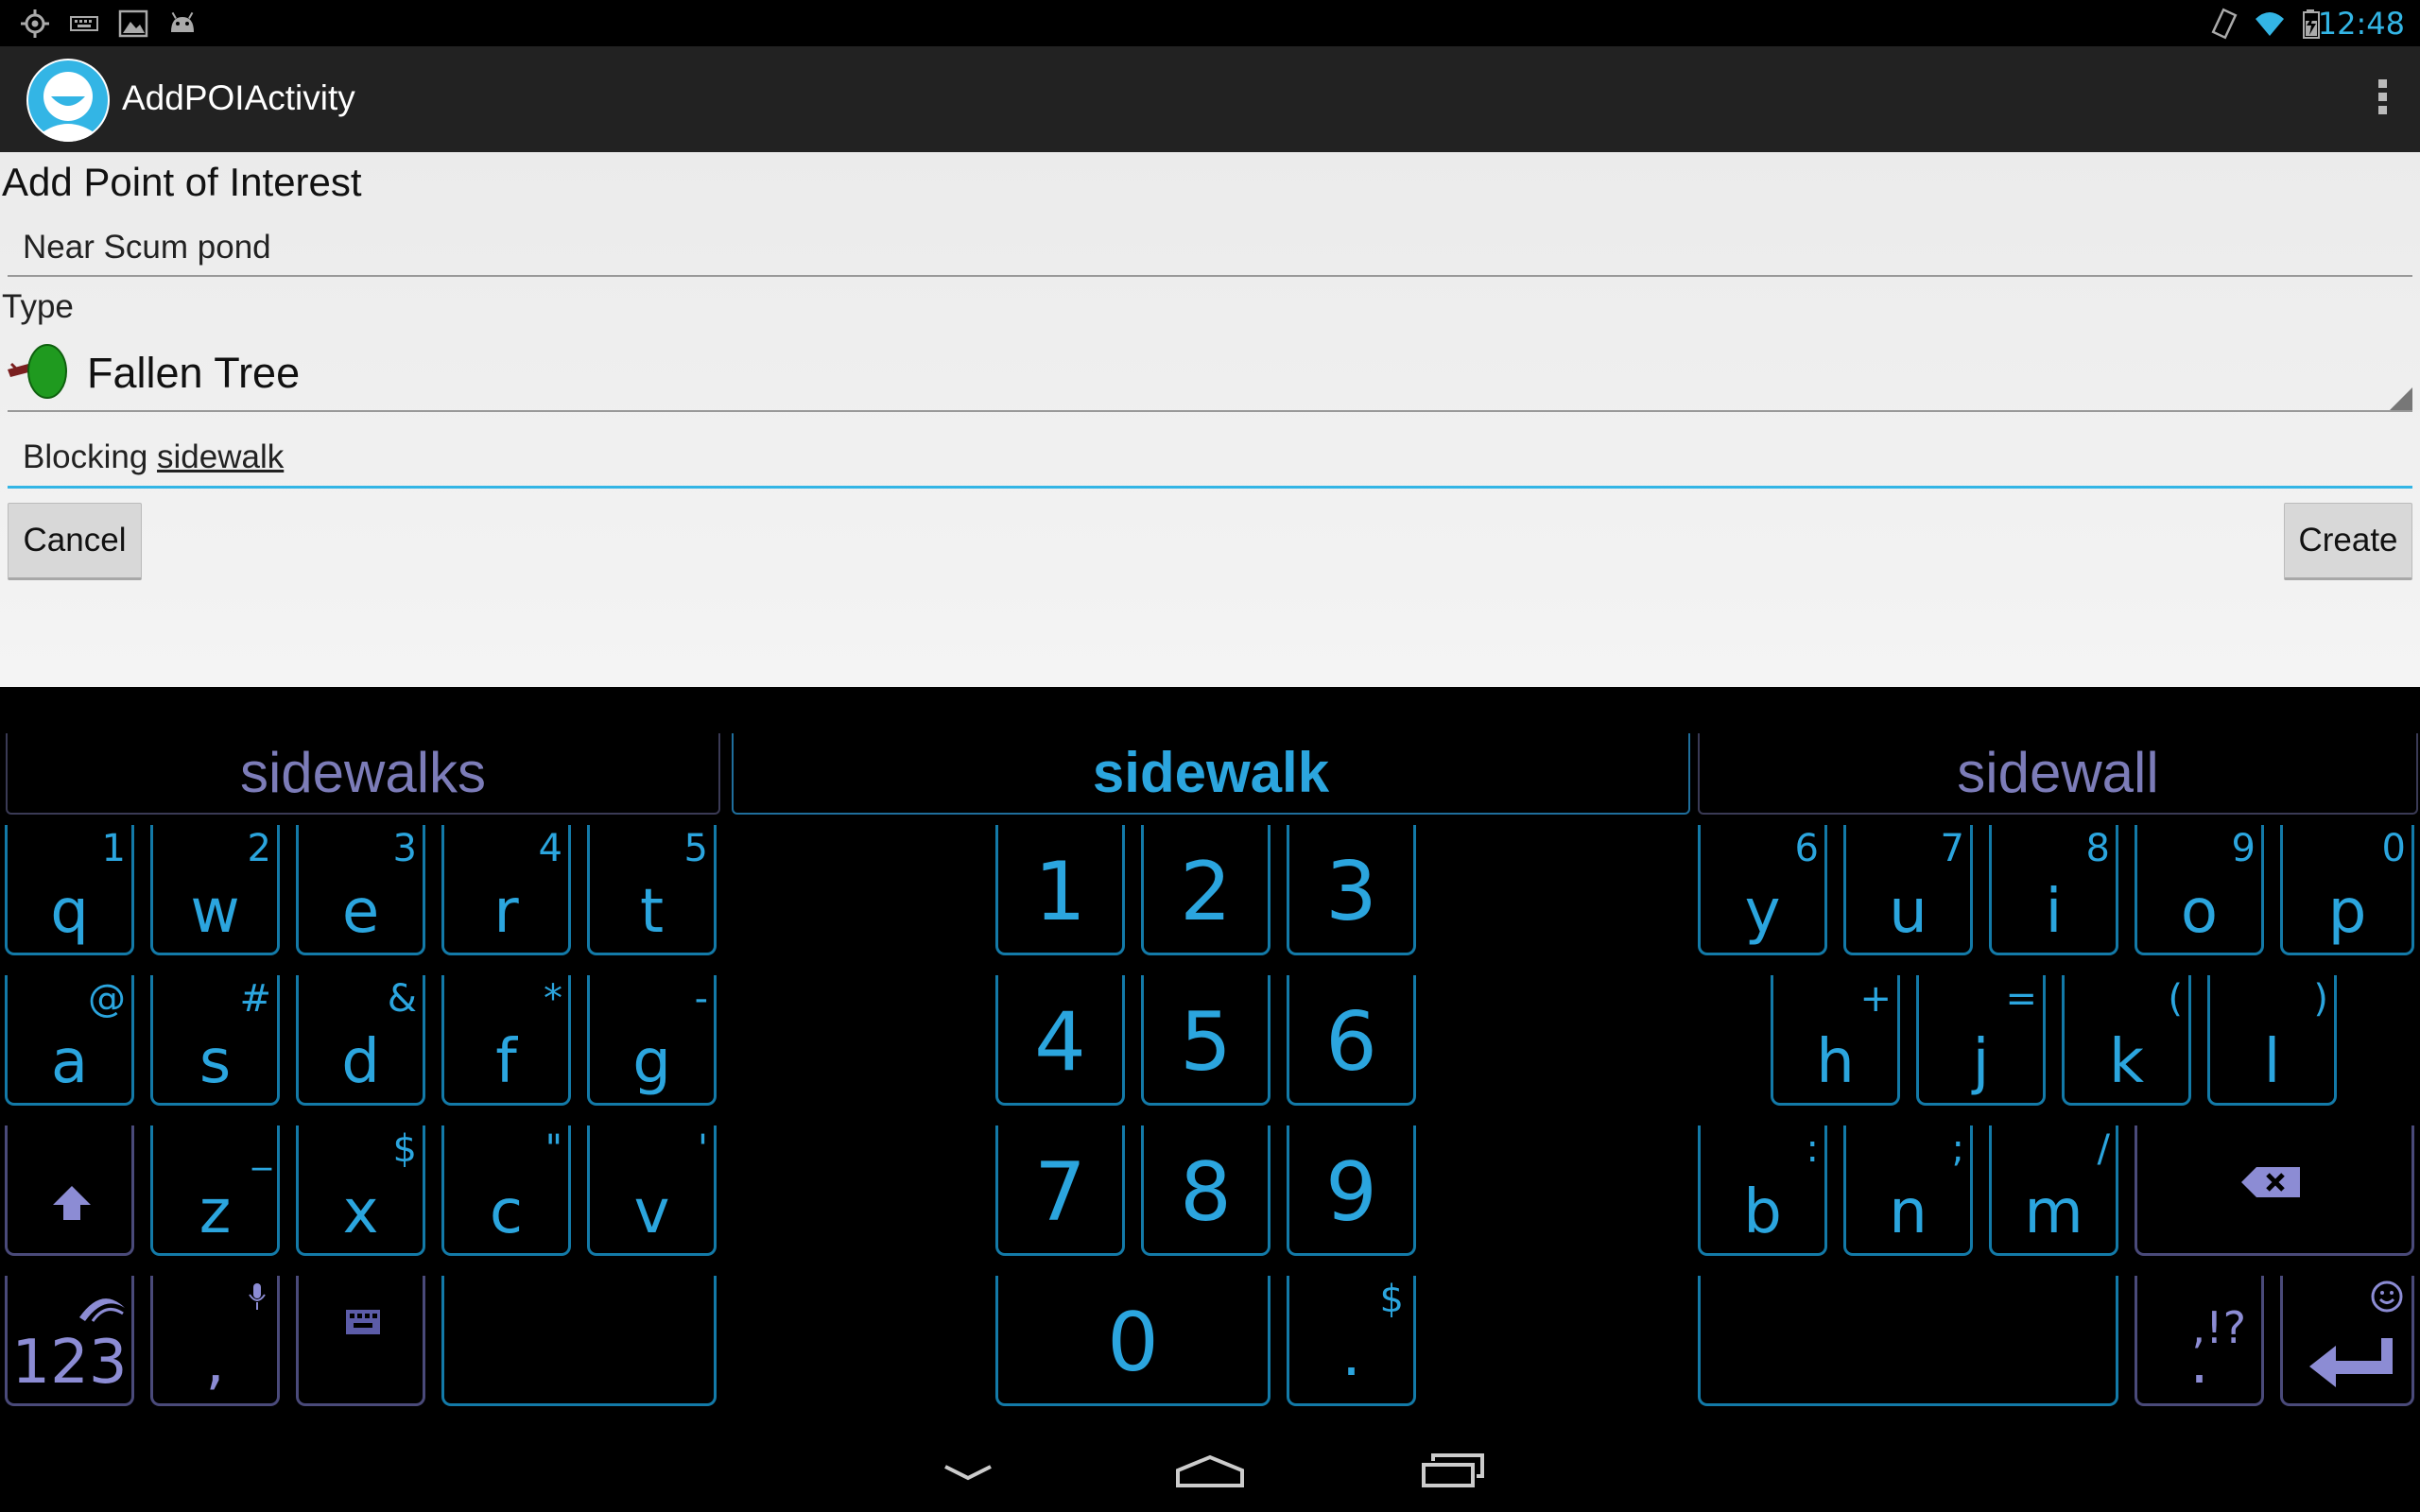 The image size is (2420, 1512). What do you see at coordinates (1352, 890) in the screenshot?
I see `numpad-3: 3` at bounding box center [1352, 890].